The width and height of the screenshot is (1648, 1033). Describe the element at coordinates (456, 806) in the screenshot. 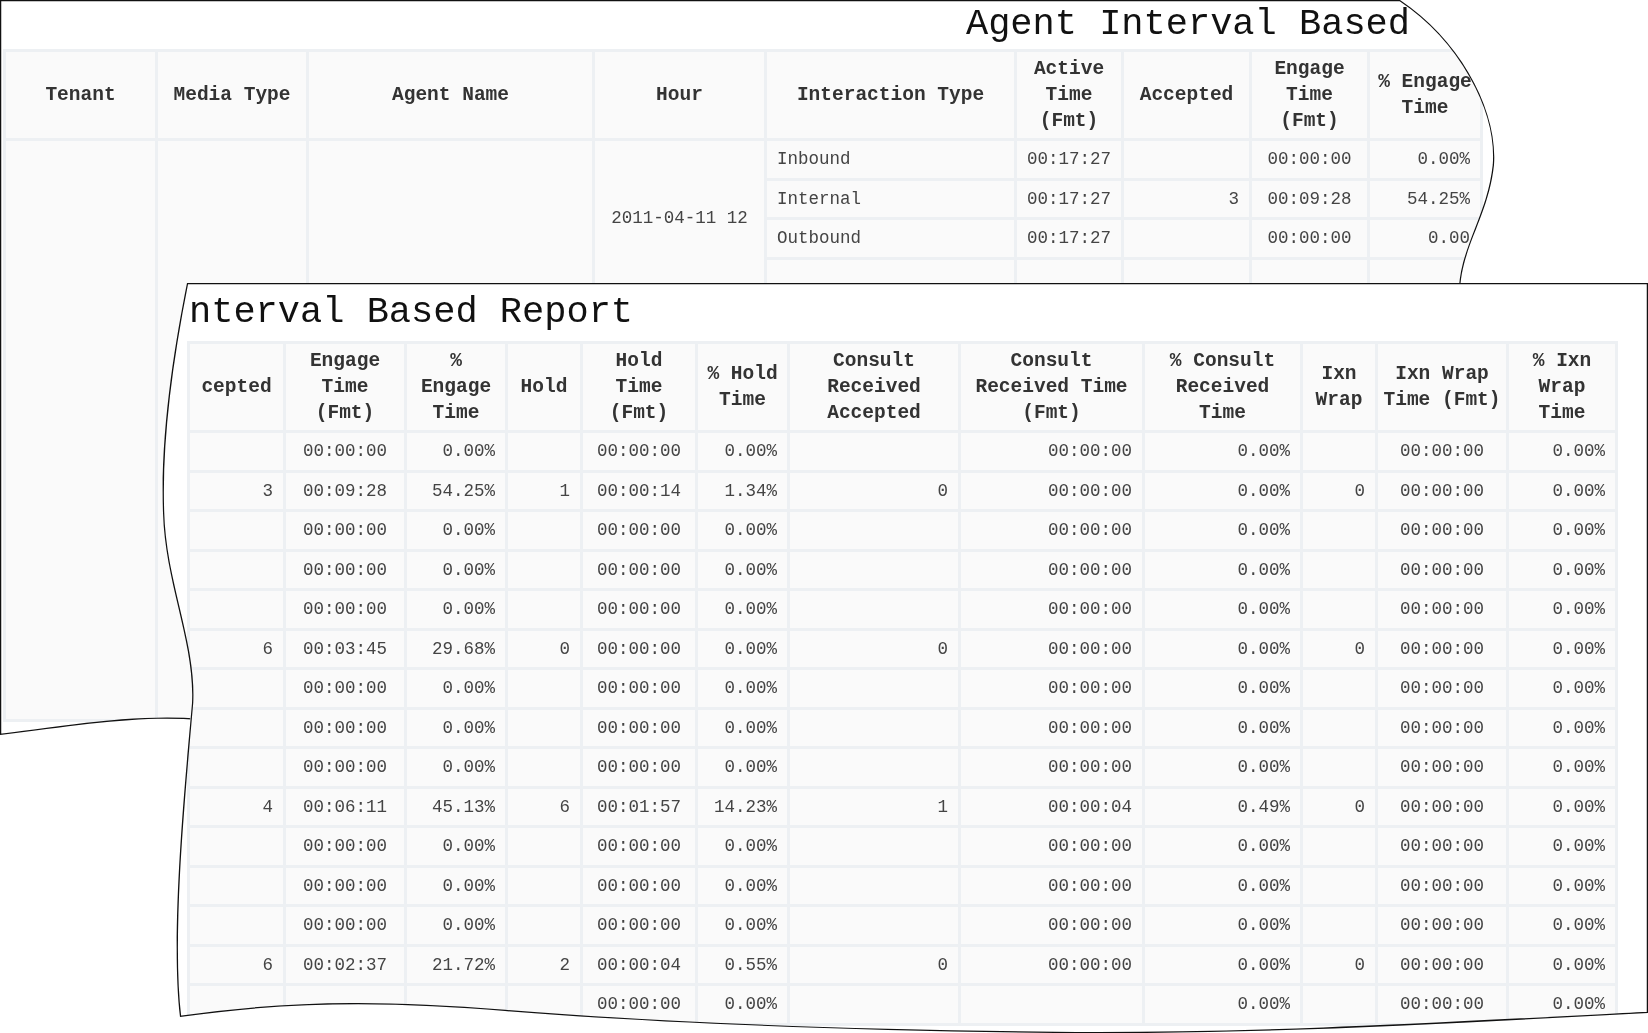

I see `table-cell: 45.13%` at that location.